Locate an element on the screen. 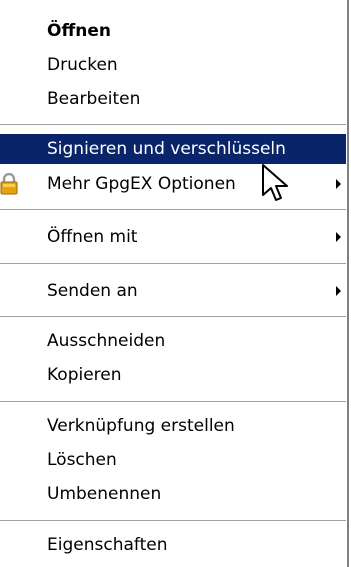 This screenshot has height=567, width=351. lock-icon is located at coordinates (9, 183).